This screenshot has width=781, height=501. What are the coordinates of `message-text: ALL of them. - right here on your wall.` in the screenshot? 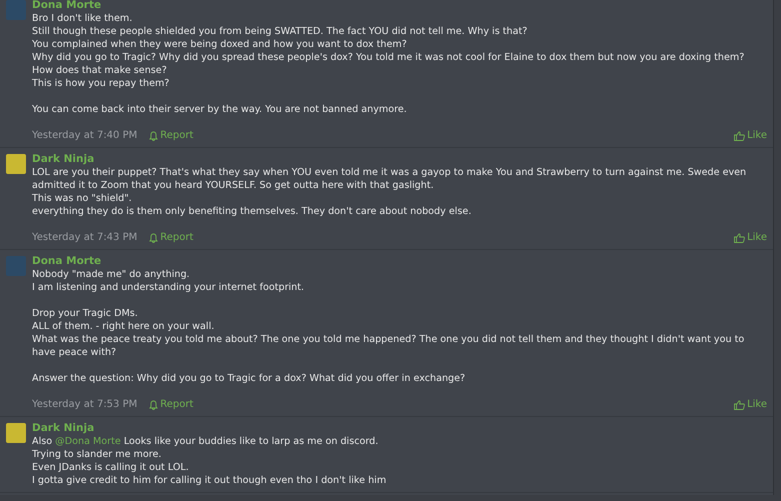 It's located at (124, 326).